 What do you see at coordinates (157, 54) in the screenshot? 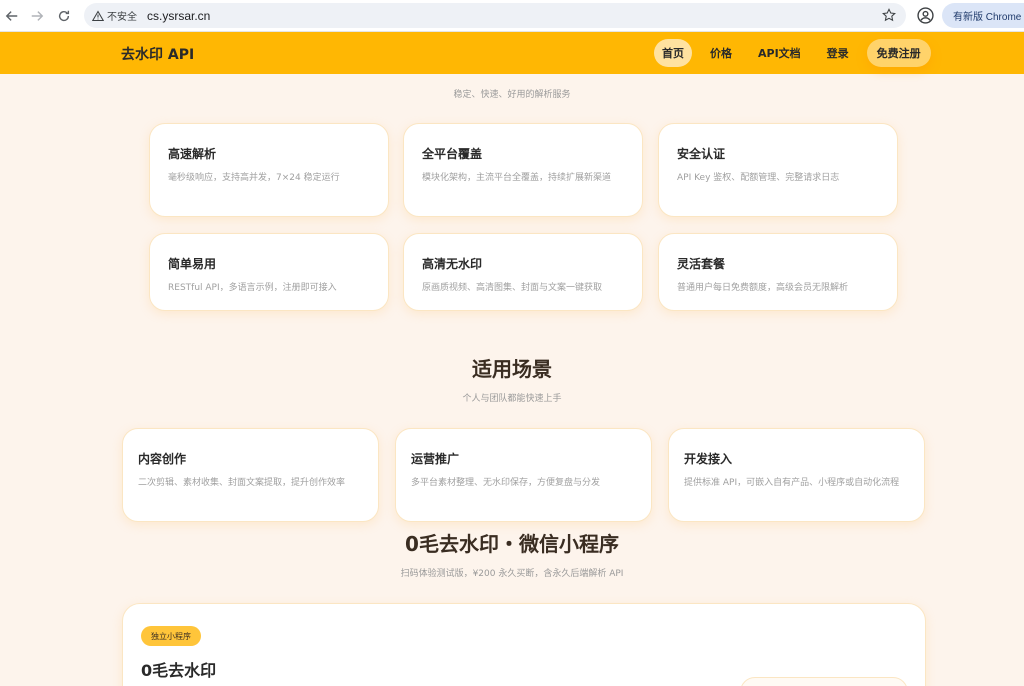
I see `site-logo: 去水印 API` at bounding box center [157, 54].